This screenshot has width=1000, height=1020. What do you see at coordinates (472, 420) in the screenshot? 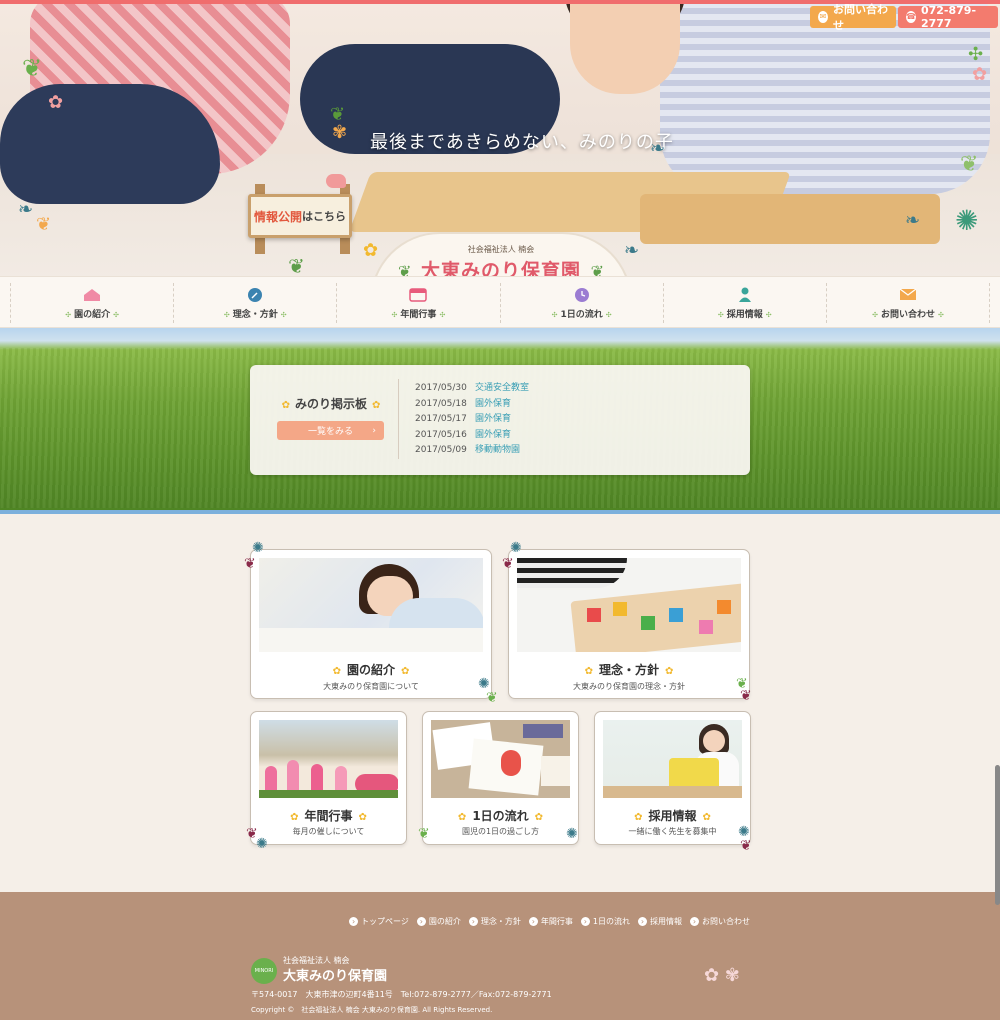
I see `list-item: 2017/05/17 園外保育` at bounding box center [472, 420].